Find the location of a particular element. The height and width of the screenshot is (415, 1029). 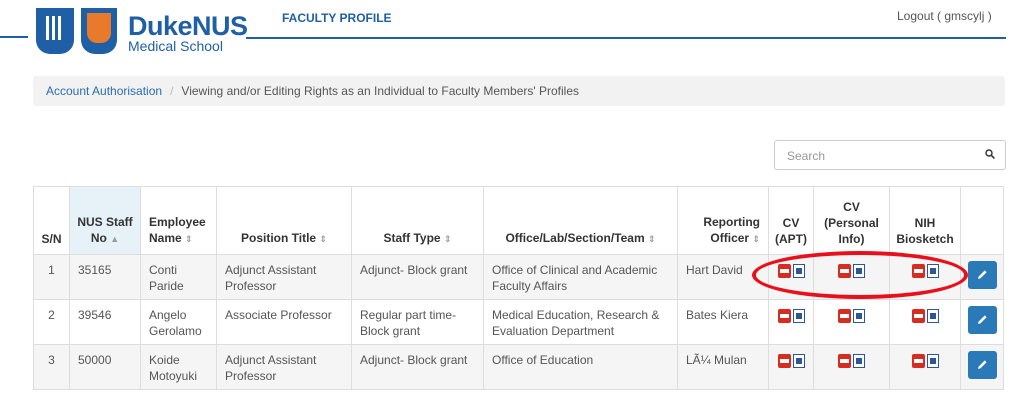

app-title: FACULTY PROFILE is located at coordinates (337, 18).